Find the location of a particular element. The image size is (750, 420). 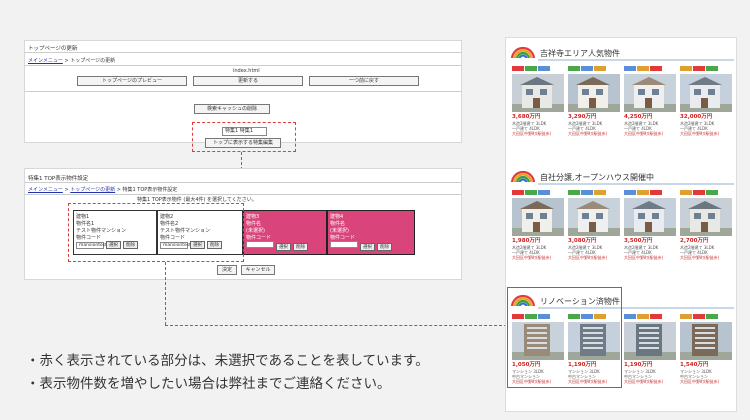

property-card: 4,250万円 木造2階建て 3LDK 一戸建て 4LDK 大田区中野町(駅徒歩) is located at coordinates (650, 101).